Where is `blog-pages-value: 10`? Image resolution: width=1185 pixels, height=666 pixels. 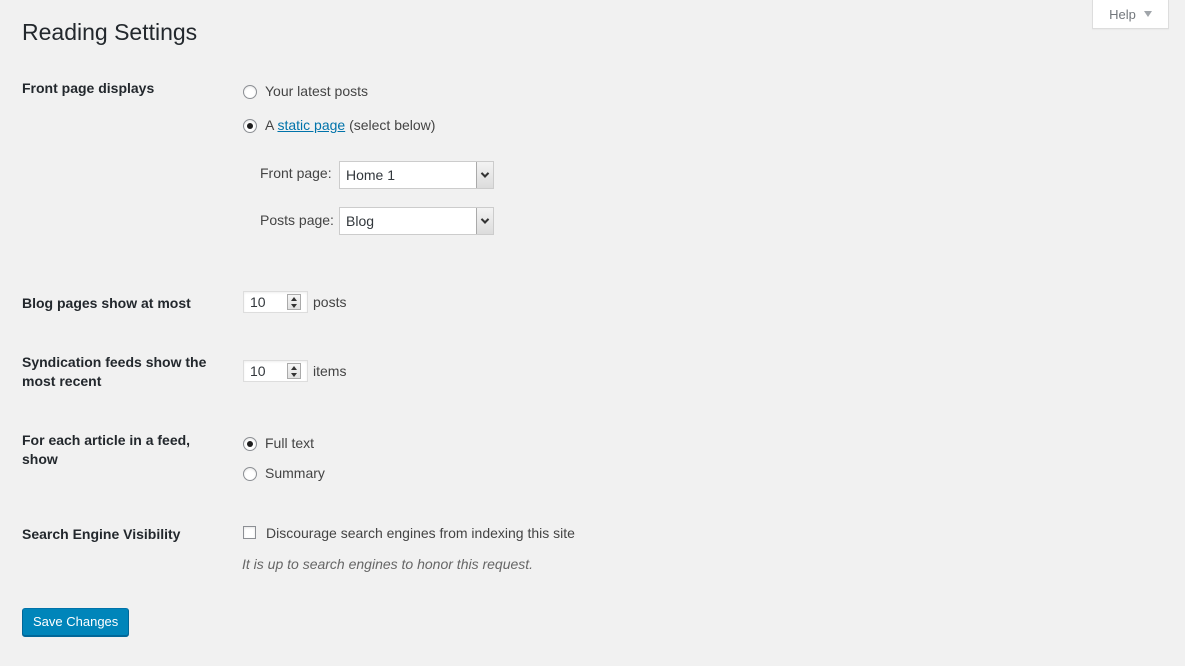
blog-pages-value: 10 is located at coordinates (258, 302).